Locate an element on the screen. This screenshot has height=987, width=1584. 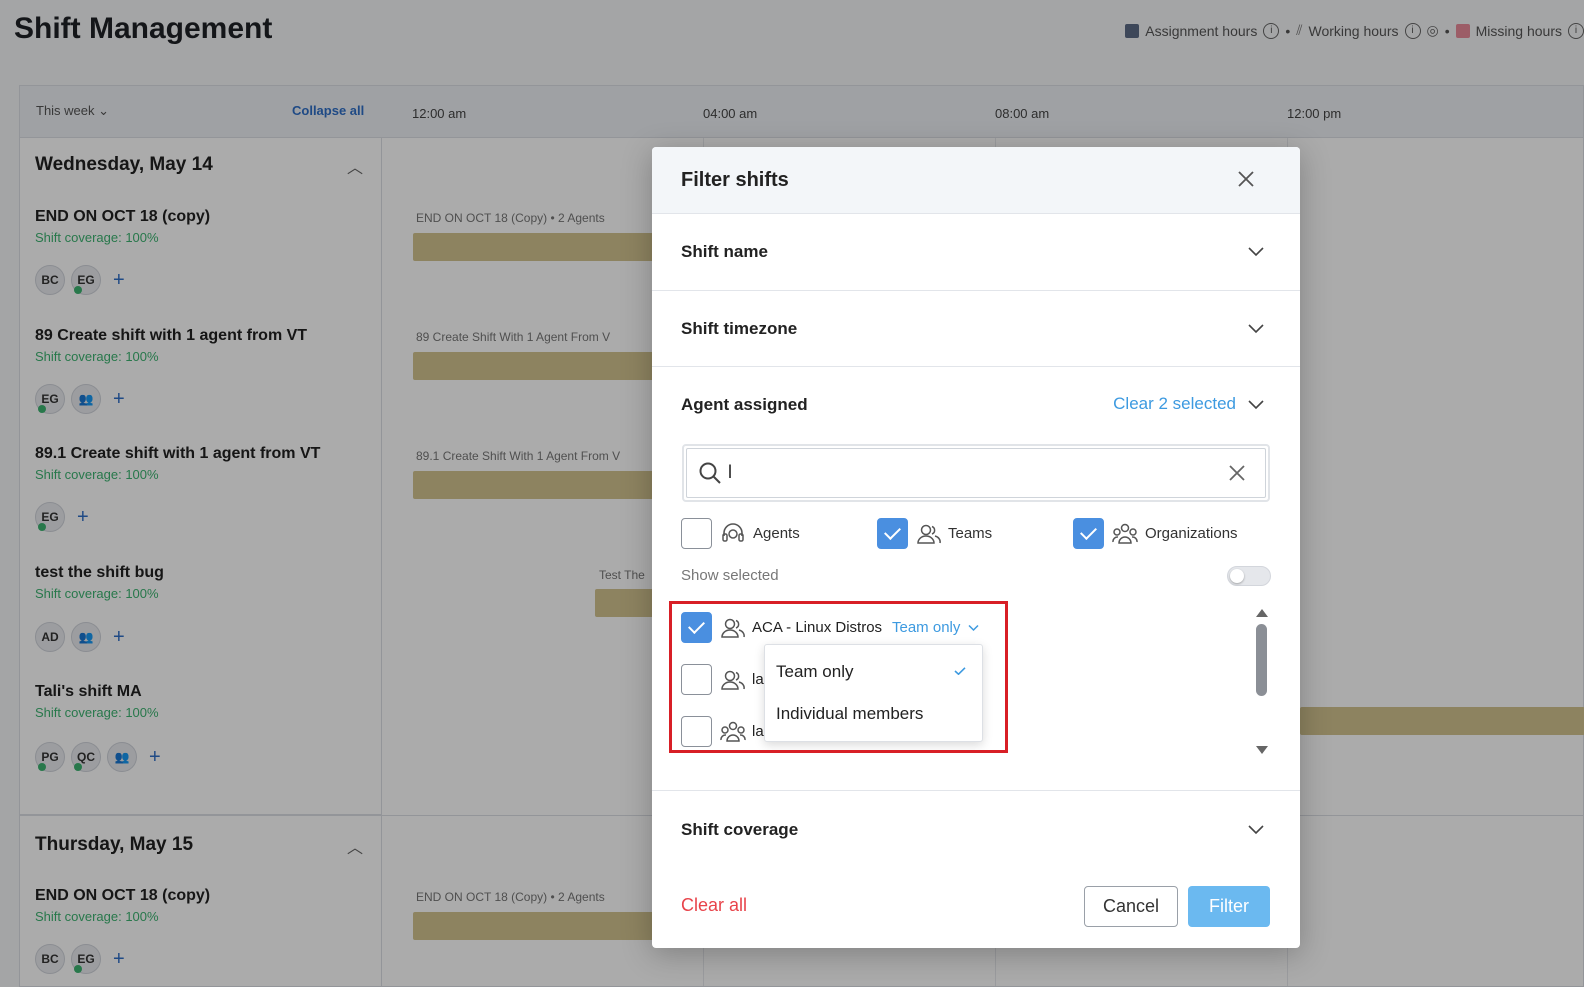
agent-search is located at coordinates (976, 473).